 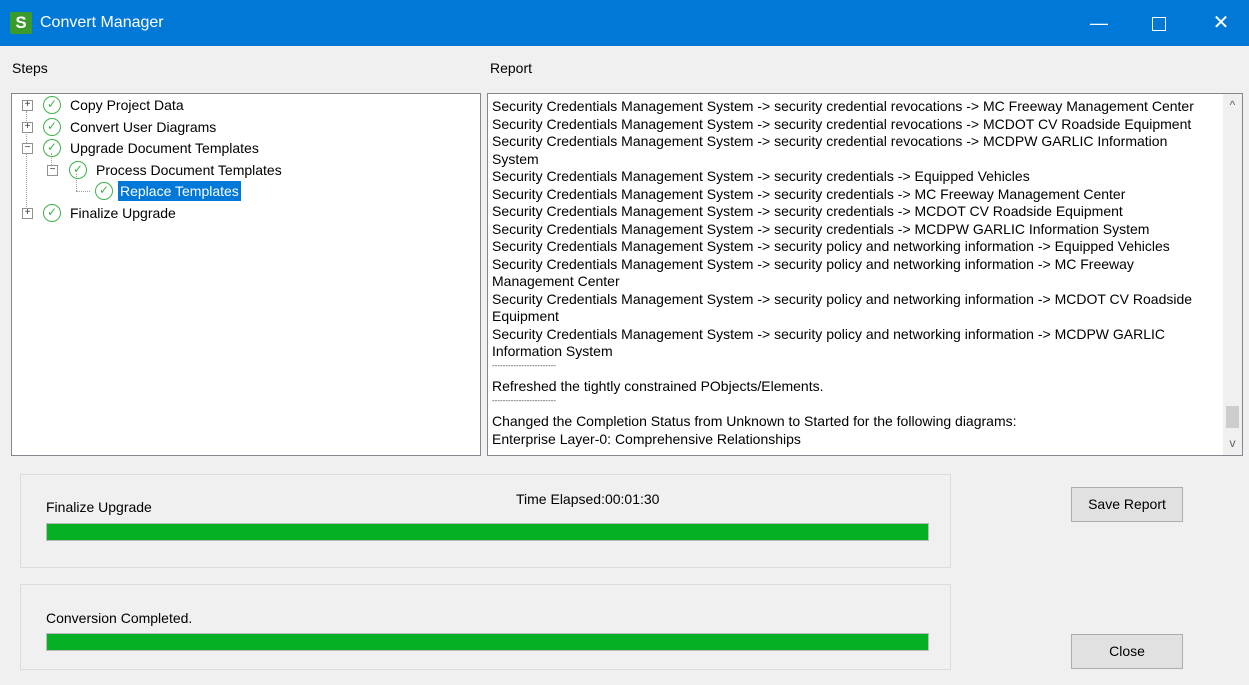 What do you see at coordinates (102, 22) in the screenshot?
I see `window-title: Convert Manager` at bounding box center [102, 22].